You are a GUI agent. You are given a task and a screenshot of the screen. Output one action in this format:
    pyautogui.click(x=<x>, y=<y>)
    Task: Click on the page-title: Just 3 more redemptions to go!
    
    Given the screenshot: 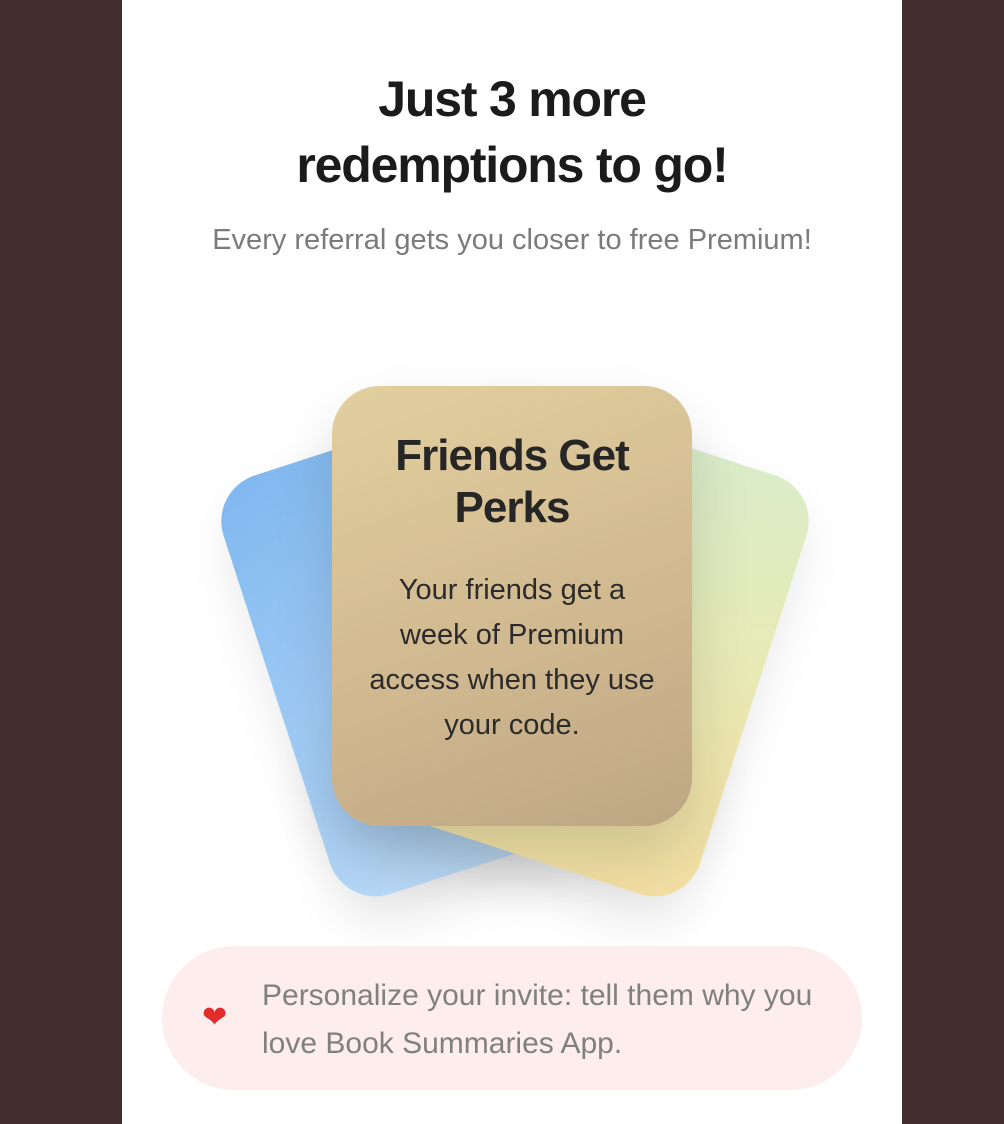 What is the action you would take?
    pyautogui.click(x=512, y=132)
    